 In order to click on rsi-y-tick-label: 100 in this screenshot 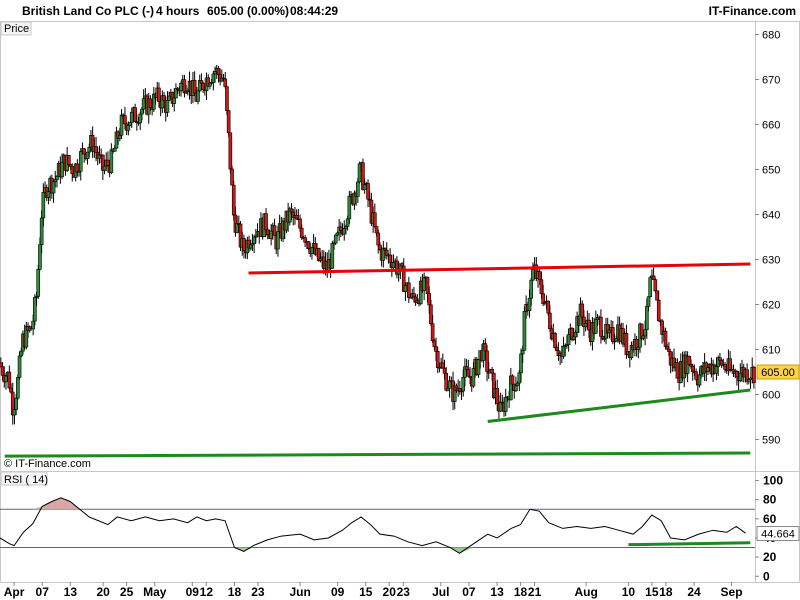, I will do `click(773, 481)`.